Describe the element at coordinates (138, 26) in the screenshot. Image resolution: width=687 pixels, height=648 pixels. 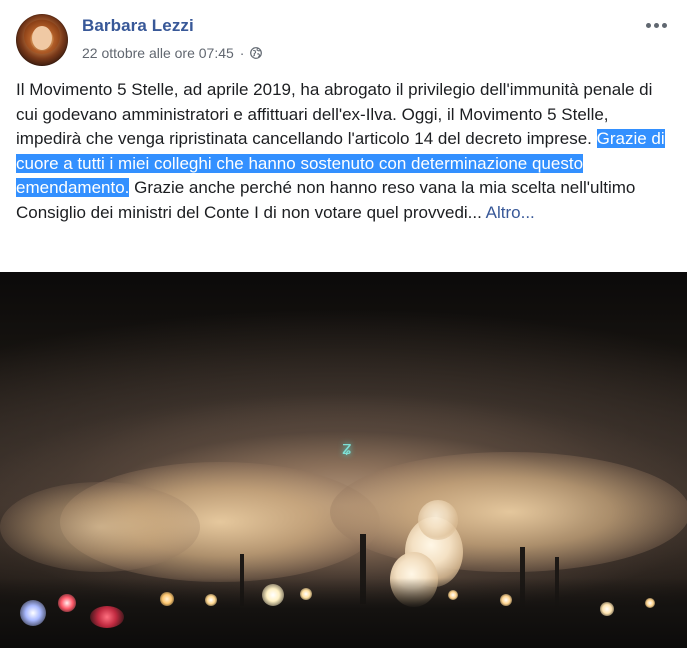
I see `author-name: Barbara Lezzi` at that location.